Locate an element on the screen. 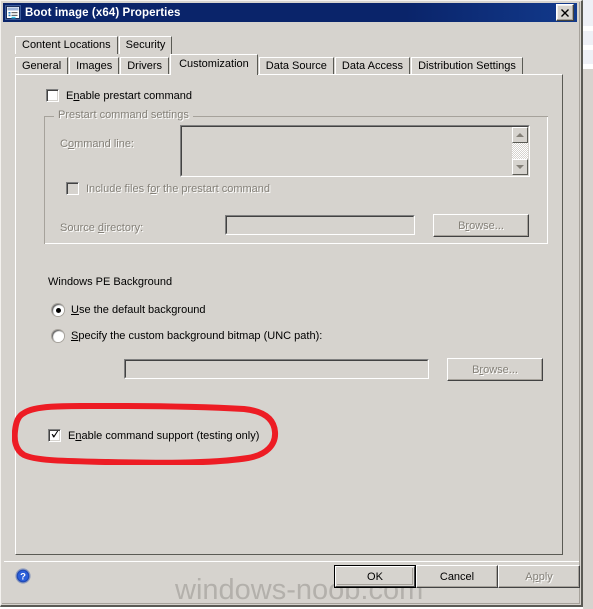  winpe-background-heading: Windows PE Background is located at coordinates (110, 282).